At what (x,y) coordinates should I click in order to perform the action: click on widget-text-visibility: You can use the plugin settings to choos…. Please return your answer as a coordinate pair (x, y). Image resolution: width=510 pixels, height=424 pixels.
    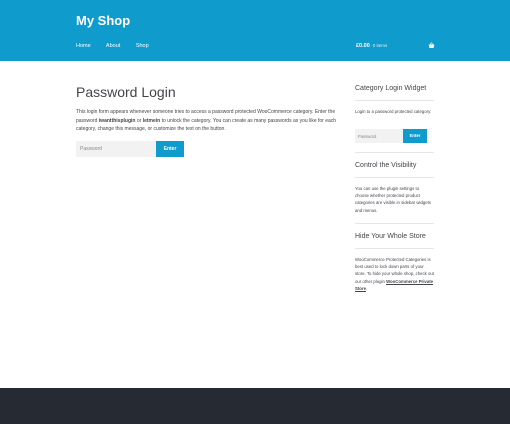
    Looking at the image, I should click on (393, 199).